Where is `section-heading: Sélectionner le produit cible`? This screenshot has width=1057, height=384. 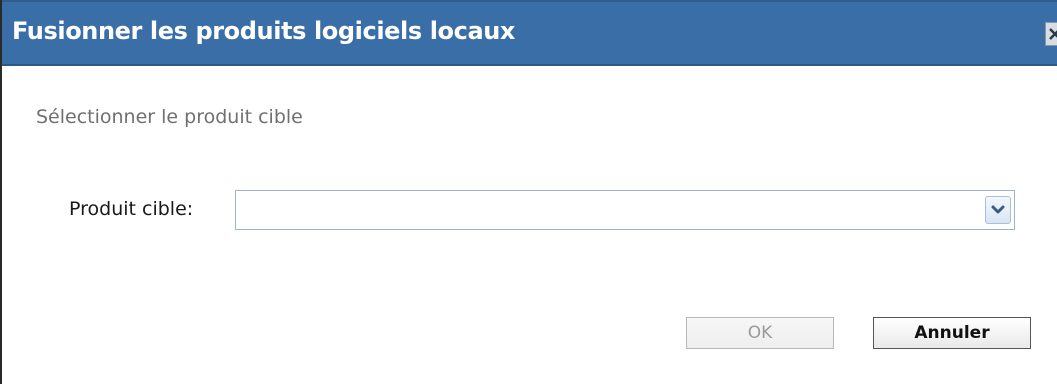
section-heading: Sélectionner le produit cible is located at coordinates (169, 117).